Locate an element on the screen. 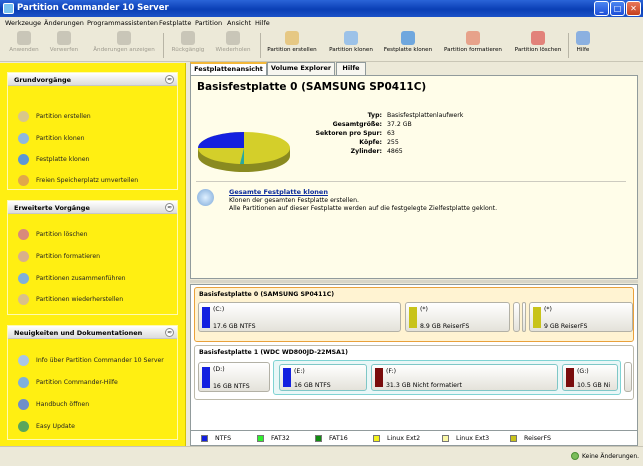 The width and height of the screenshot is (643, 466). status-ok-icon is located at coordinates (575, 456).